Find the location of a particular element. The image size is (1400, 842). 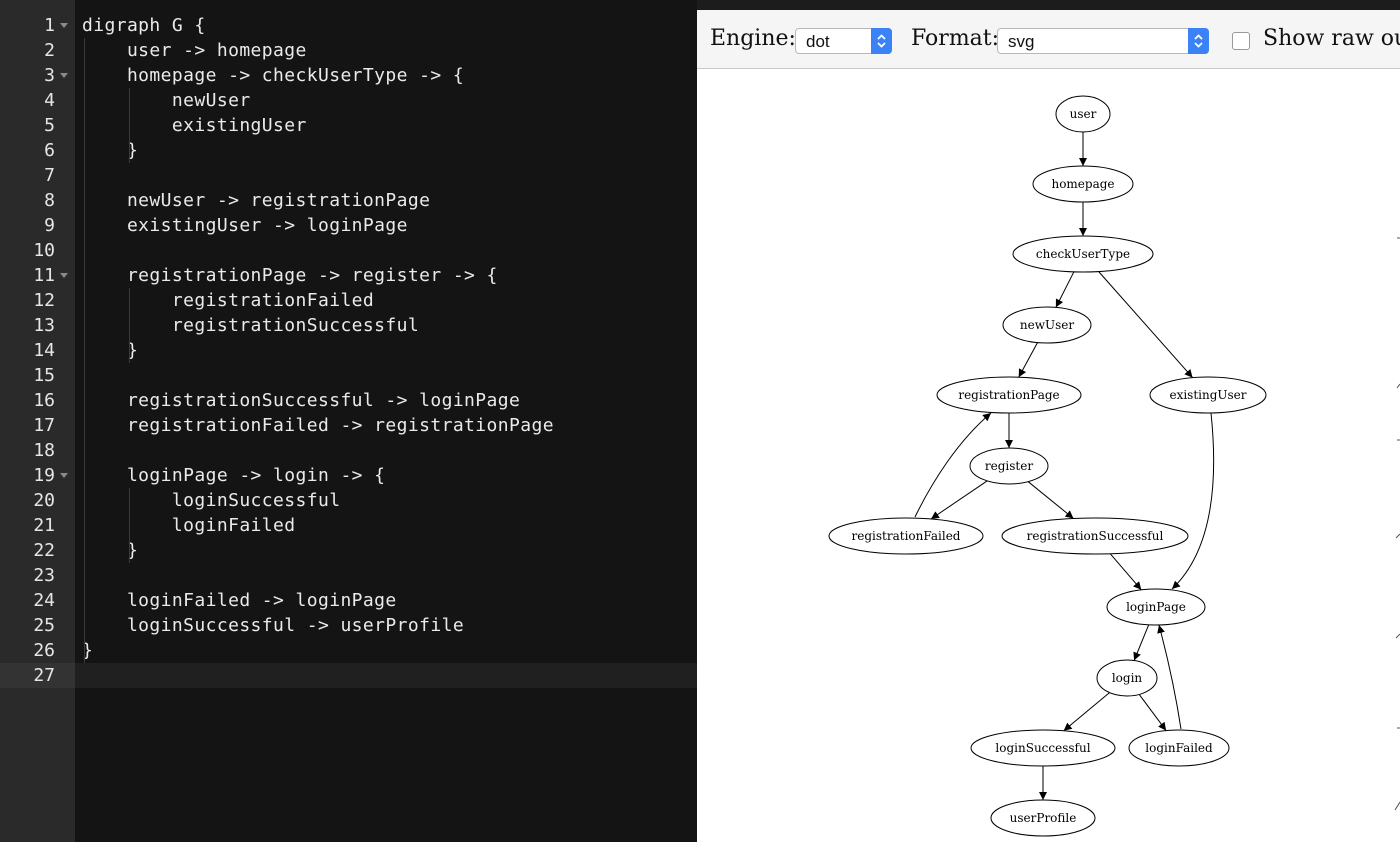

code-line: 8 newUser -> registrationPage is located at coordinates (348, 200).